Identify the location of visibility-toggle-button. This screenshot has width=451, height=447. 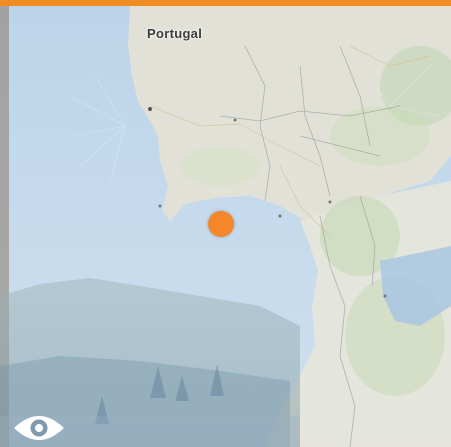
(39, 428).